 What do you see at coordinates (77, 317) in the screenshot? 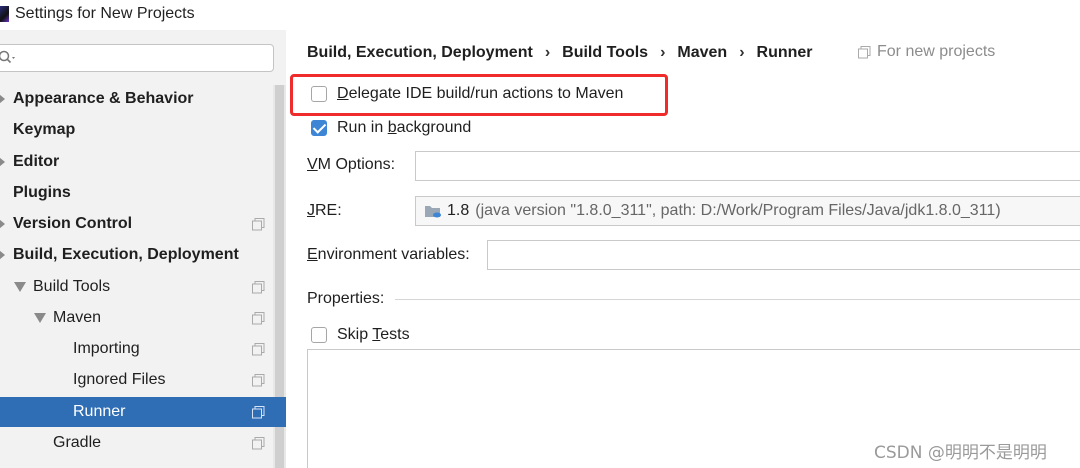
I see `sidebar-item-label: Maven` at bounding box center [77, 317].